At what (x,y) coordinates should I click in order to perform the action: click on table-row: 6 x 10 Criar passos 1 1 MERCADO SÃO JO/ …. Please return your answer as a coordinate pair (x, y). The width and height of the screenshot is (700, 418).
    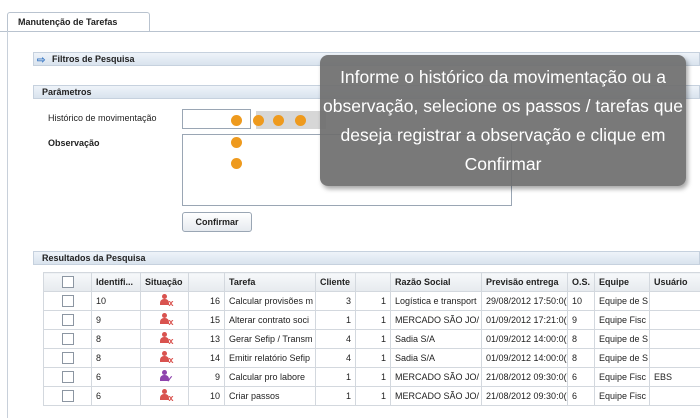
    Looking at the image, I should click on (371, 396).